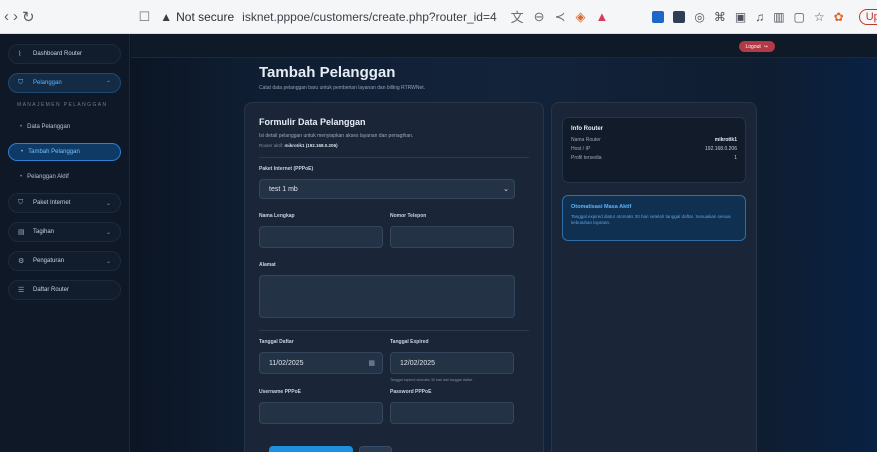  Describe the element at coordinates (601, 207) in the screenshot. I see `auto-expiry-title: Otomatisasi Masa Aktif` at that location.